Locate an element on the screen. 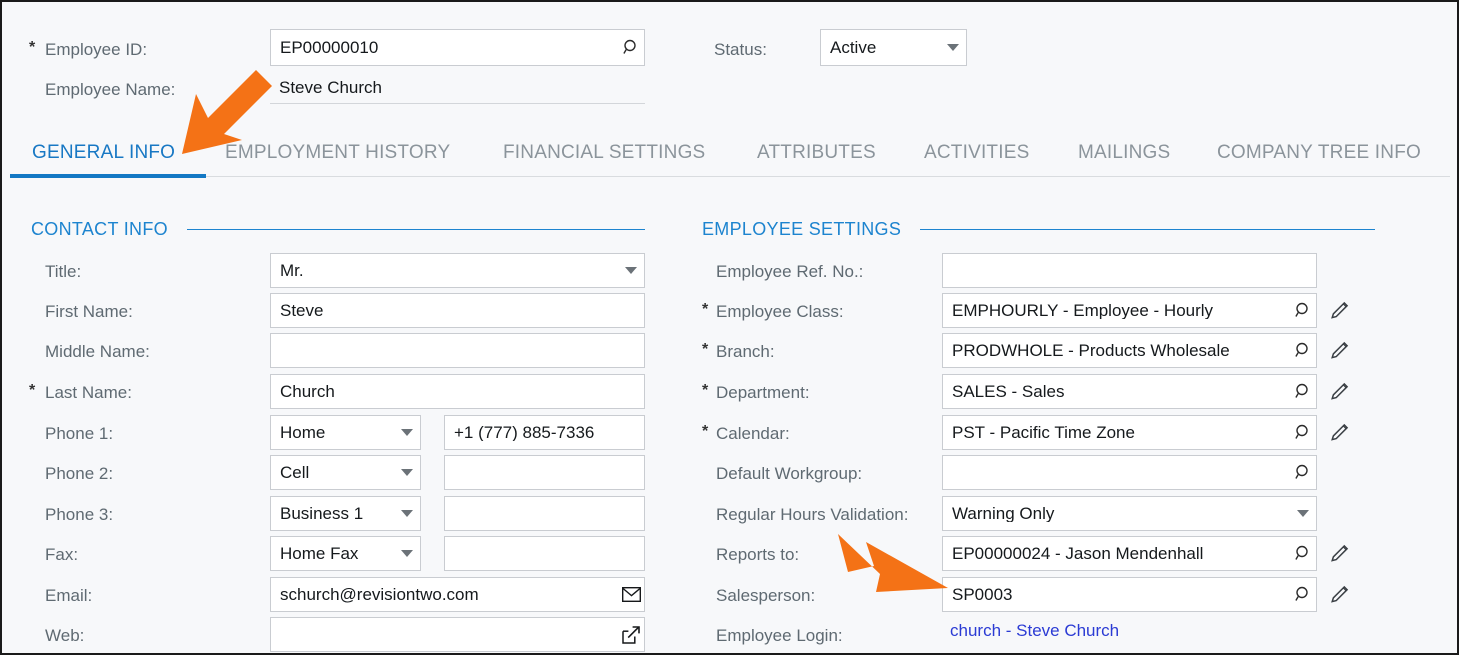 The image size is (1459, 655). phone1-type-dropdown: Home is located at coordinates (345, 432).